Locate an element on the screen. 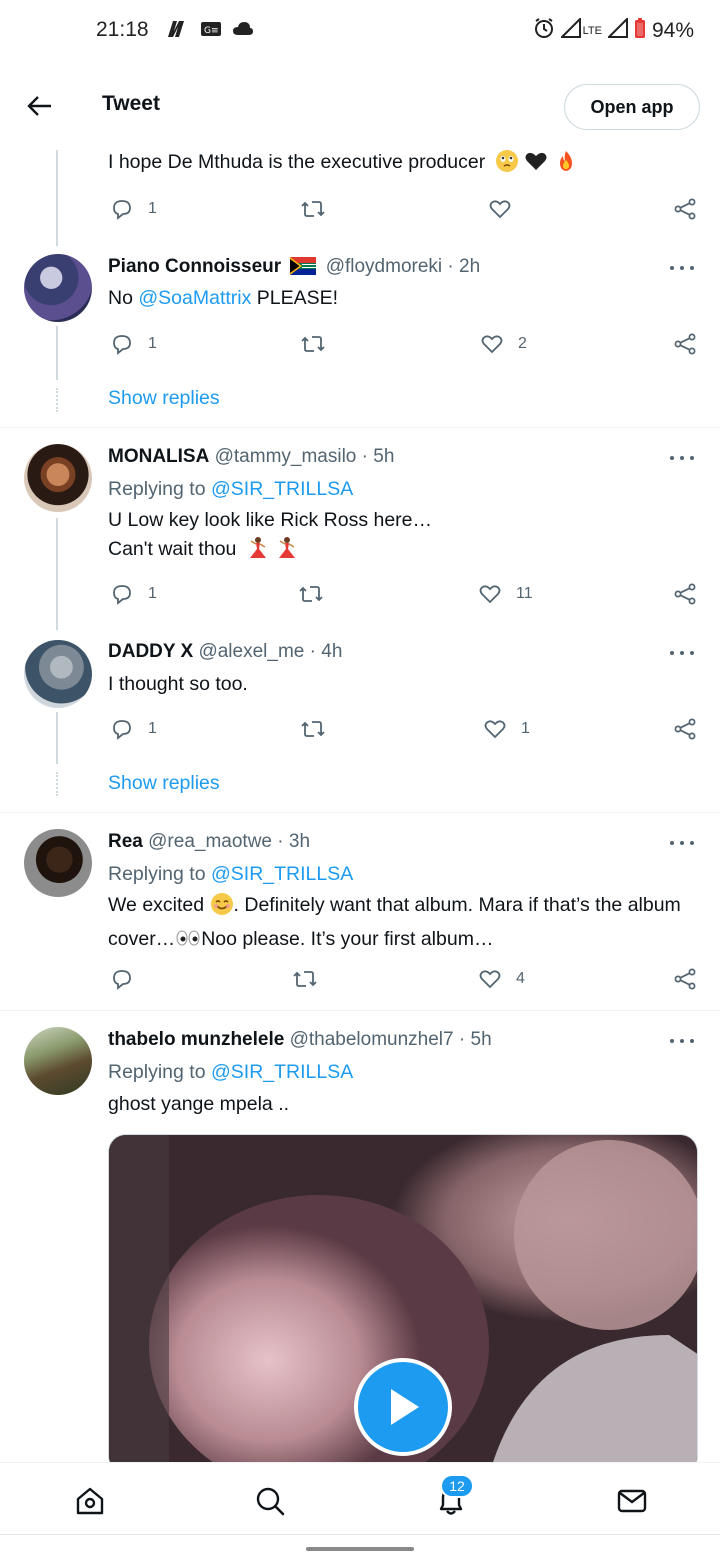 Image resolution: width=720 pixels, height=1560 pixels. like-button: 1 is located at coordinates (506, 729).